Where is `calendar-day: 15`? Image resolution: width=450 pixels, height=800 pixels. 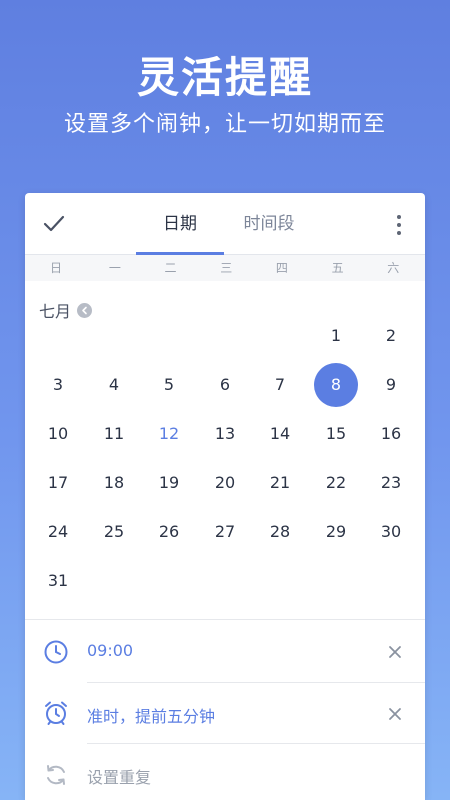 calendar-day: 15 is located at coordinates (336, 434).